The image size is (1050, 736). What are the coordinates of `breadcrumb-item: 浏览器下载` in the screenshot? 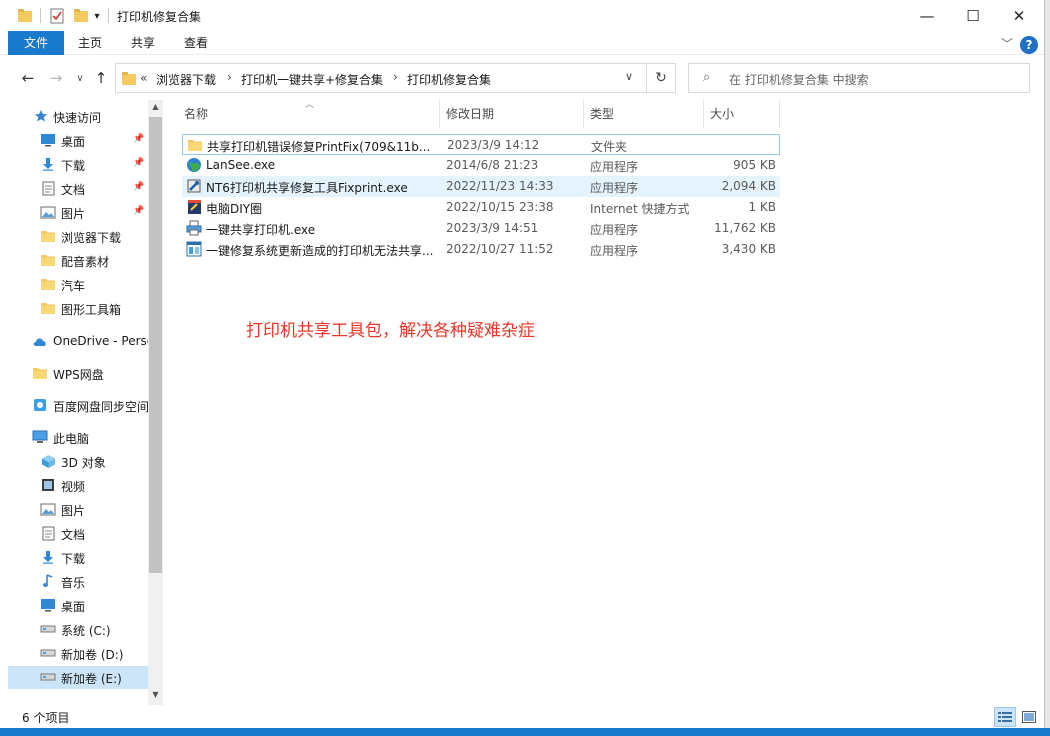 It's located at (186, 79).